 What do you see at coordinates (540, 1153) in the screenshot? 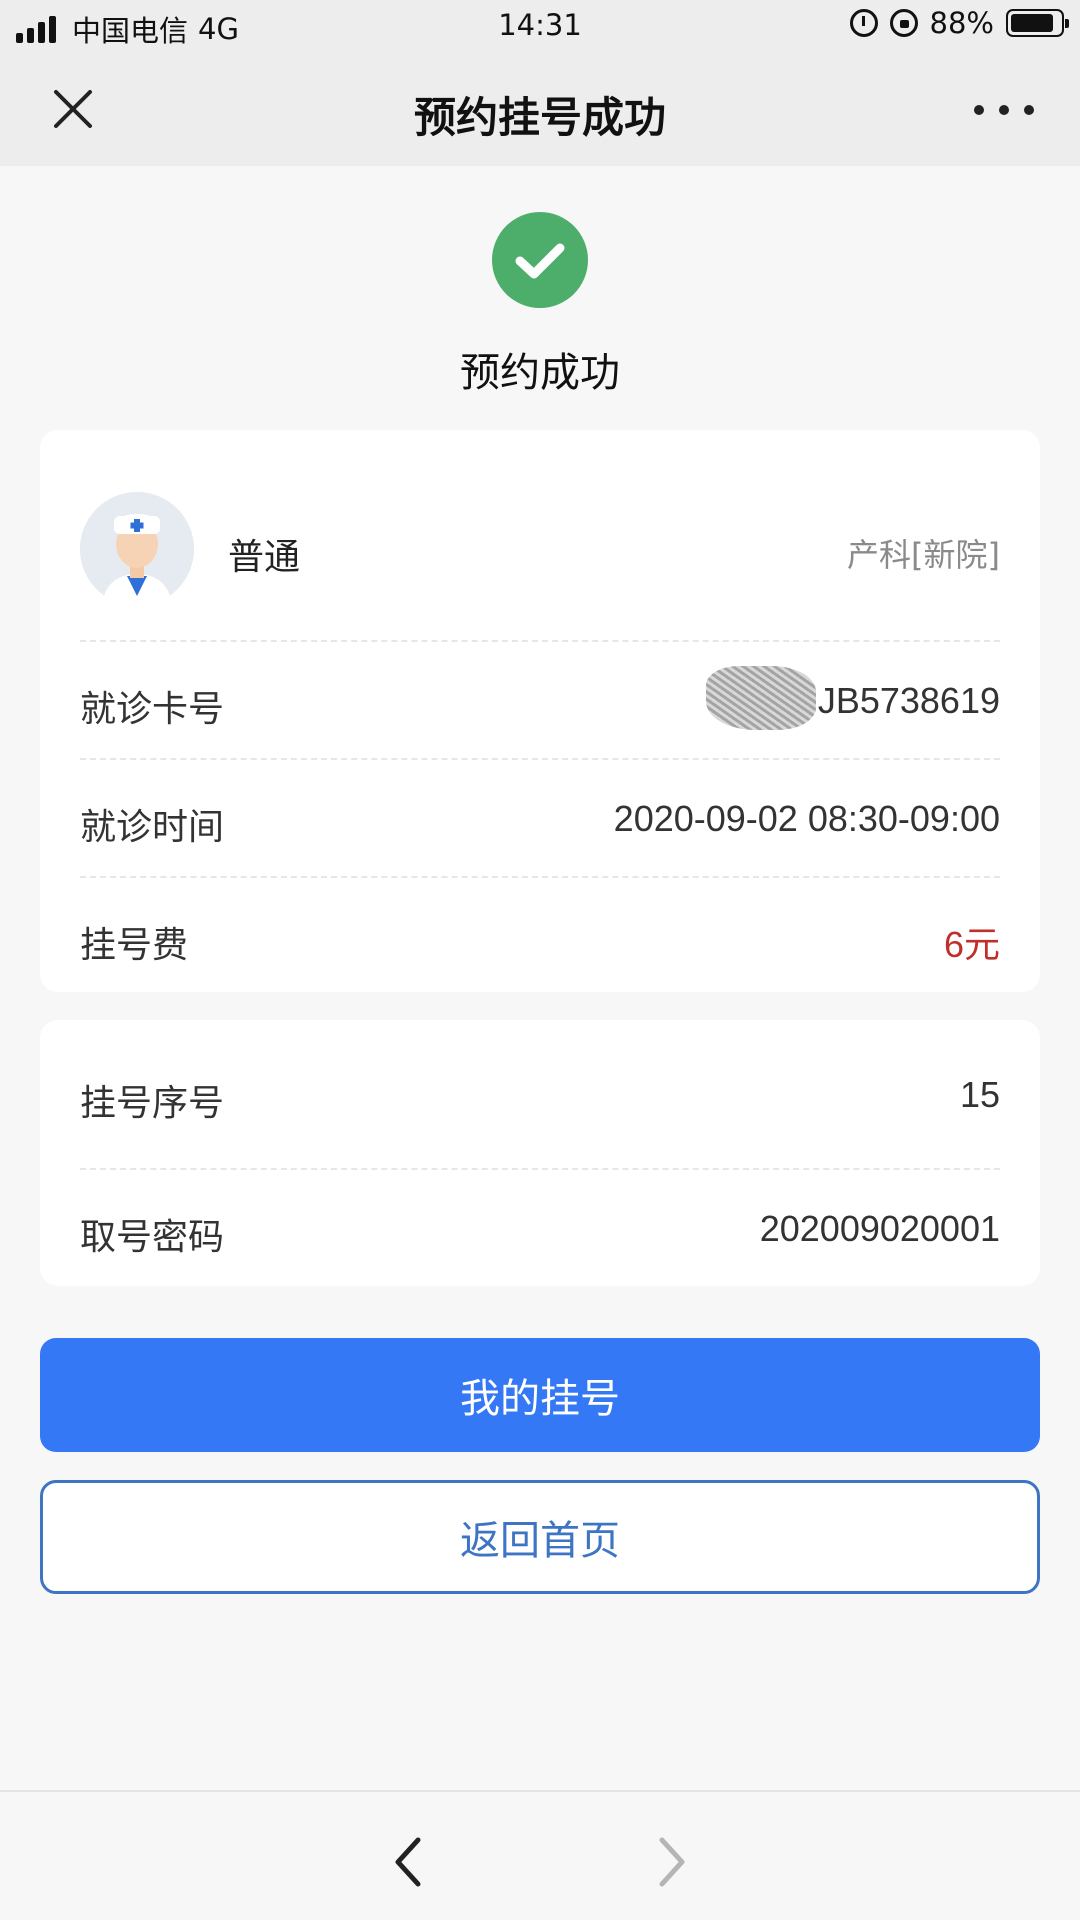
I see `queue-card: 挂号序号 15 取号密码 202009020001` at bounding box center [540, 1153].